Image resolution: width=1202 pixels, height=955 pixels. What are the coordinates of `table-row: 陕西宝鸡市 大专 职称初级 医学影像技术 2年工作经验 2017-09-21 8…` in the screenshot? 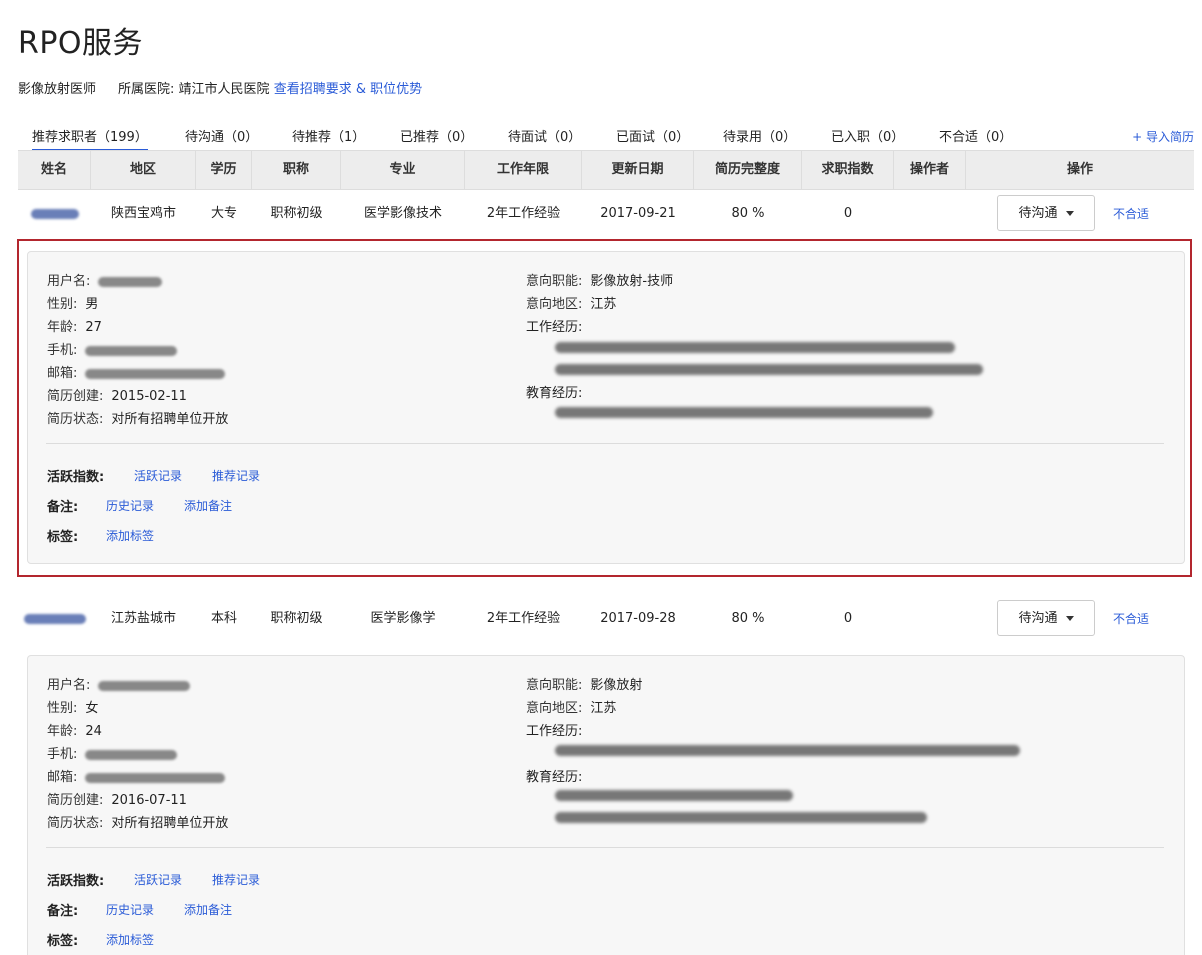 It's located at (606, 214).